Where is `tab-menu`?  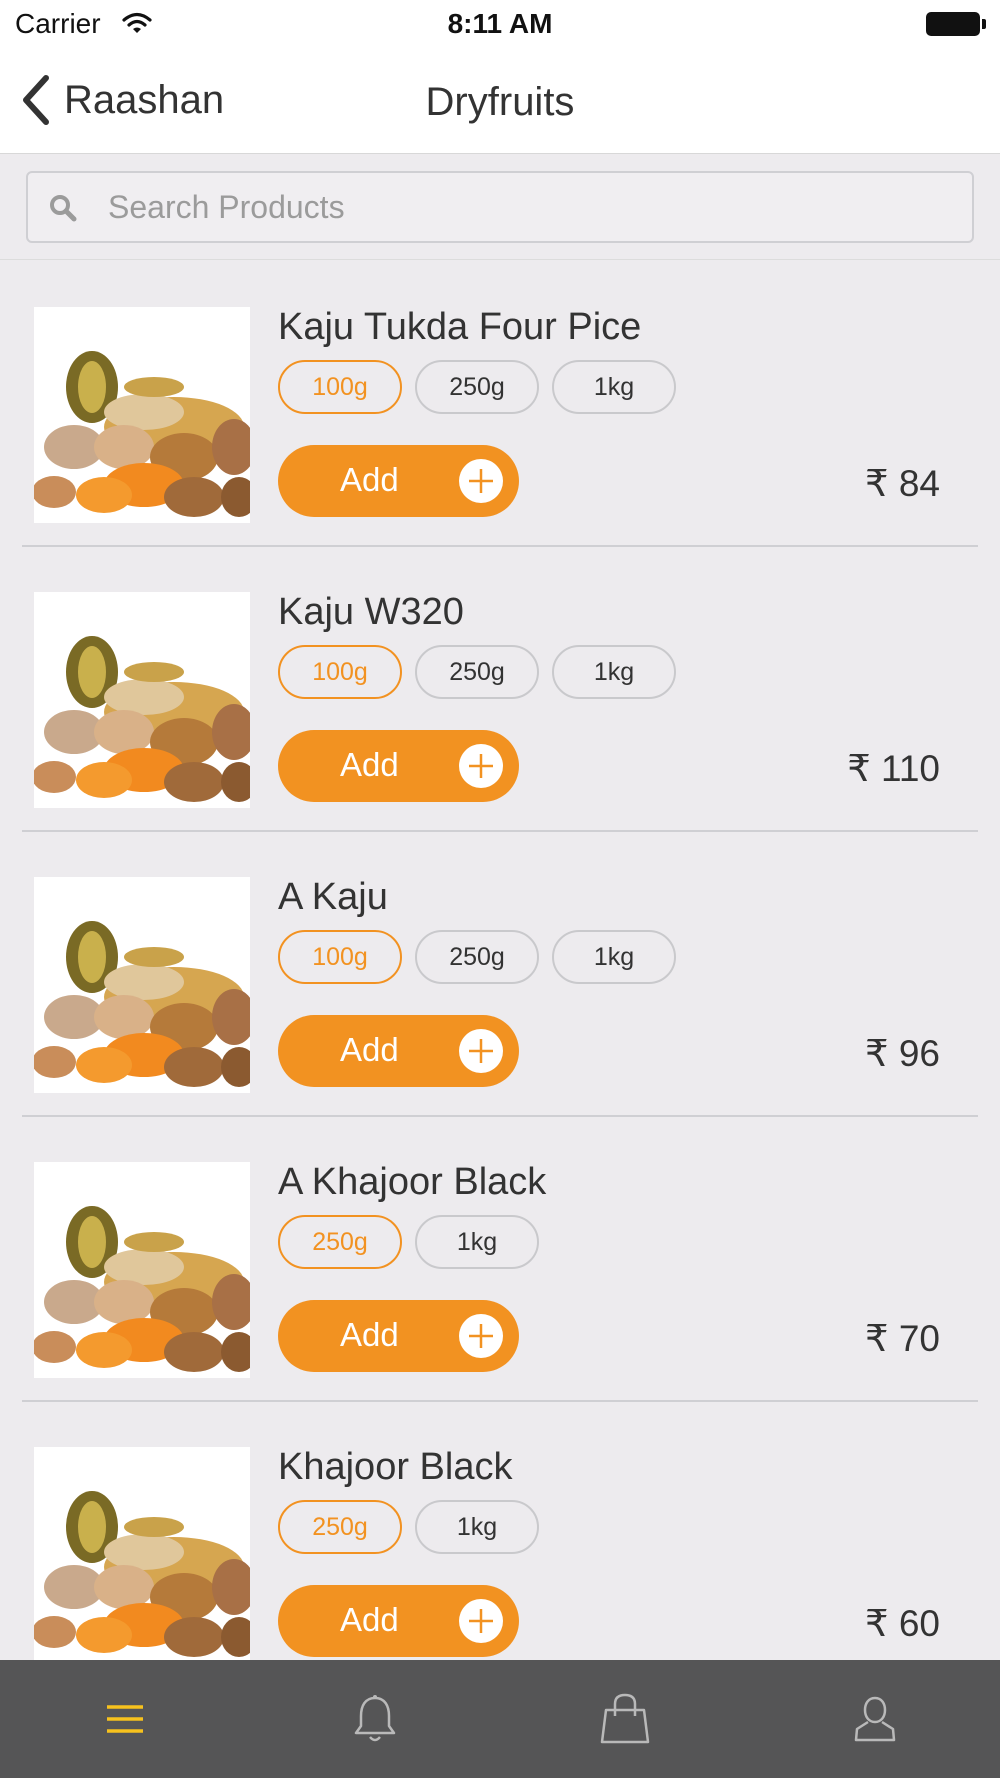
tab-menu is located at coordinates (125, 1719).